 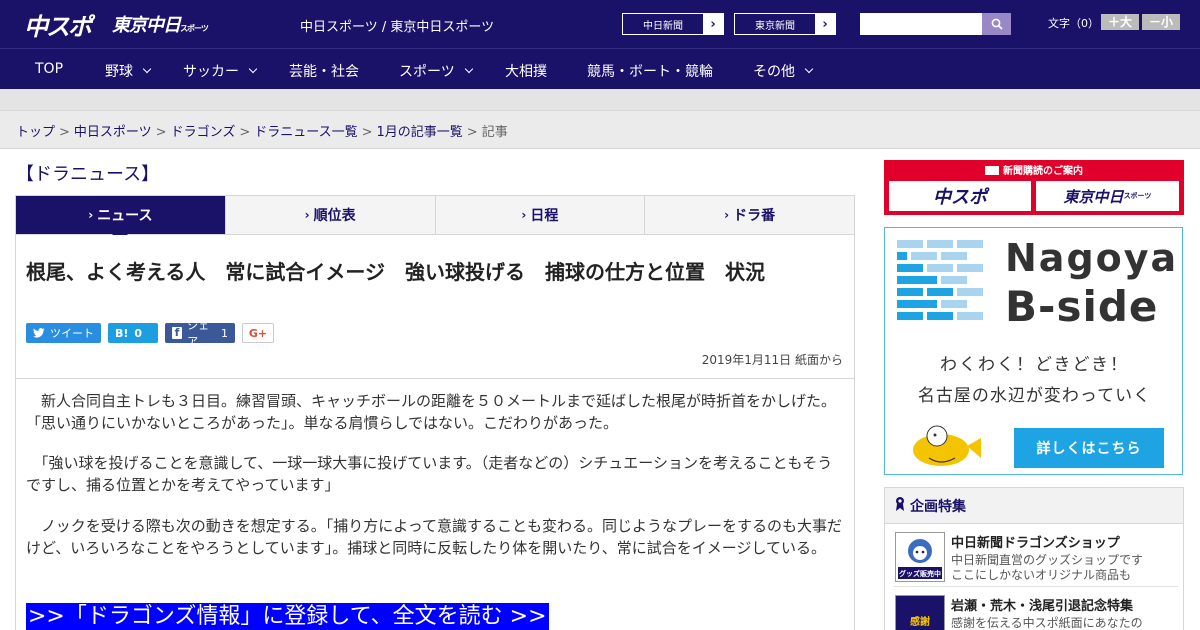 I want to click on nav-label: TOP, so click(x=49, y=69).